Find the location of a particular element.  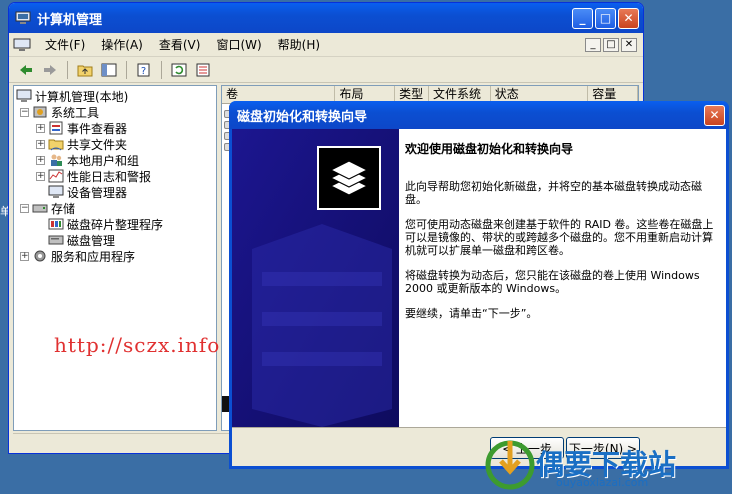

domain-watermark: ouyaoxiazai.com is located at coordinates (602, 482).